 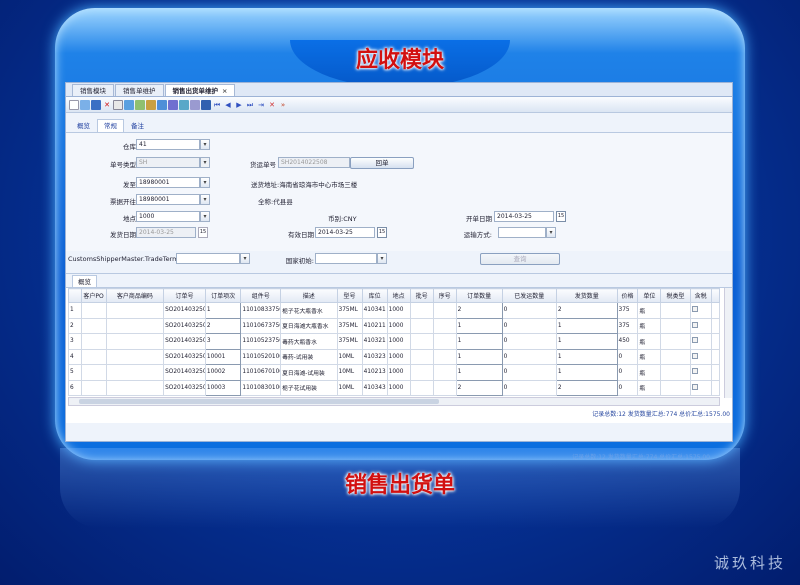 I want to click on tab-overview: 概览, so click(x=83, y=125).